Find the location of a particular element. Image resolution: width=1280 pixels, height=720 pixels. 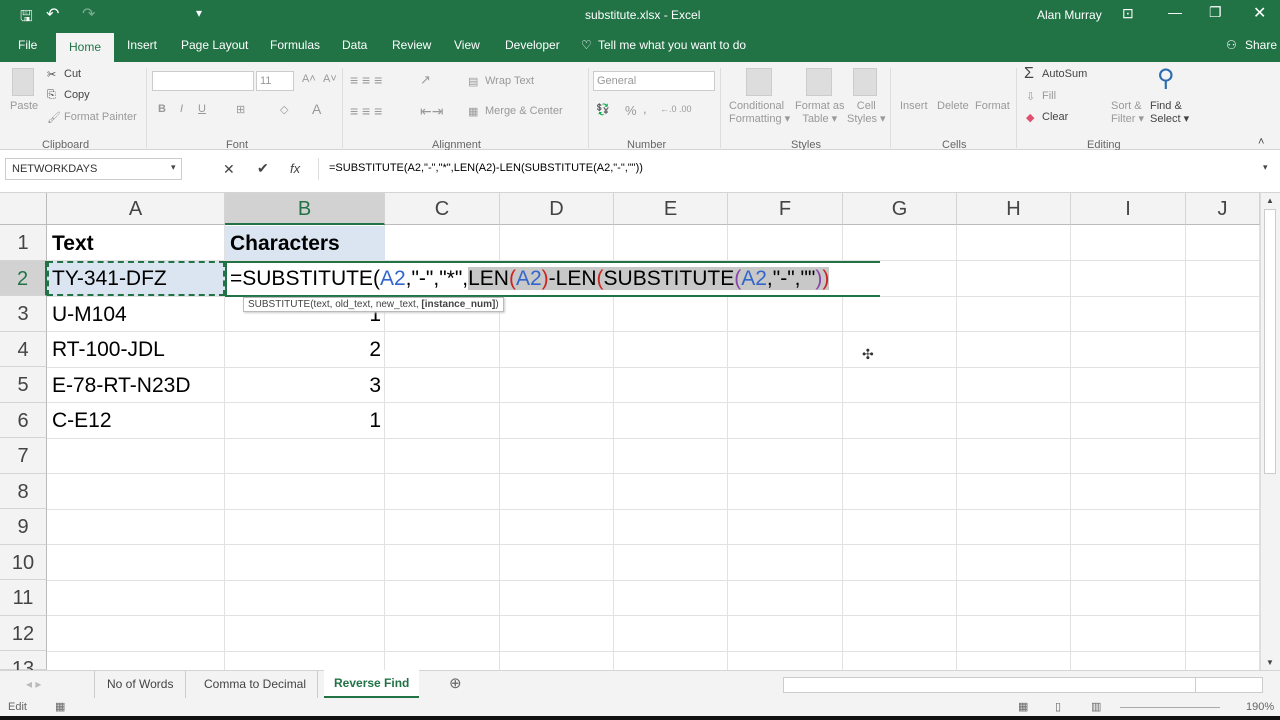

column-header-A: A is located at coordinates (136, 209).